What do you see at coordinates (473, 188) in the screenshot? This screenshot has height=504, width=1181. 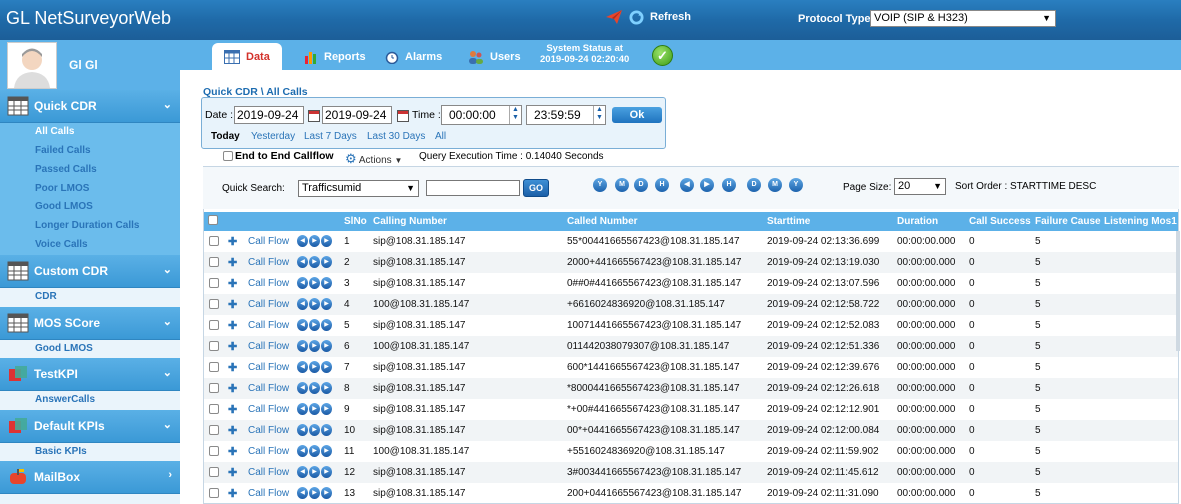 I see `quick-search-input` at bounding box center [473, 188].